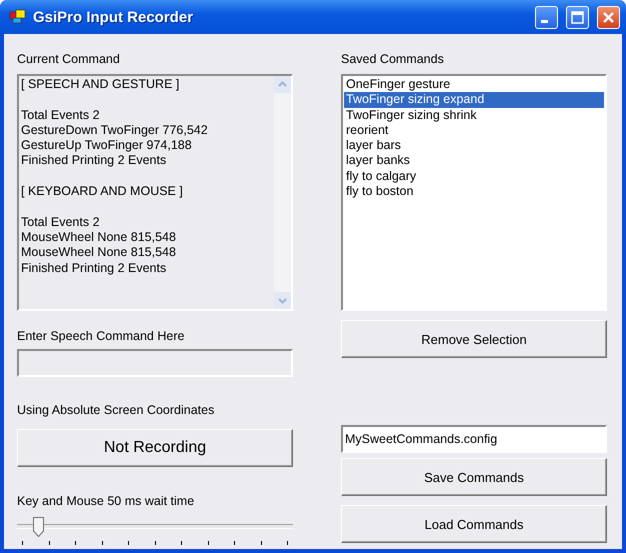  Describe the element at coordinates (474, 100) in the screenshot. I see `list-item: TwoFinger sizing expand` at that location.